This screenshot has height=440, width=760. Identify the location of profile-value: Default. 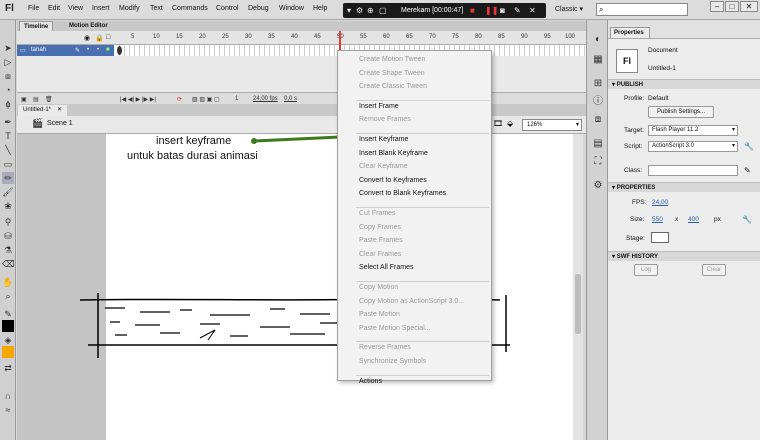
(658, 98).